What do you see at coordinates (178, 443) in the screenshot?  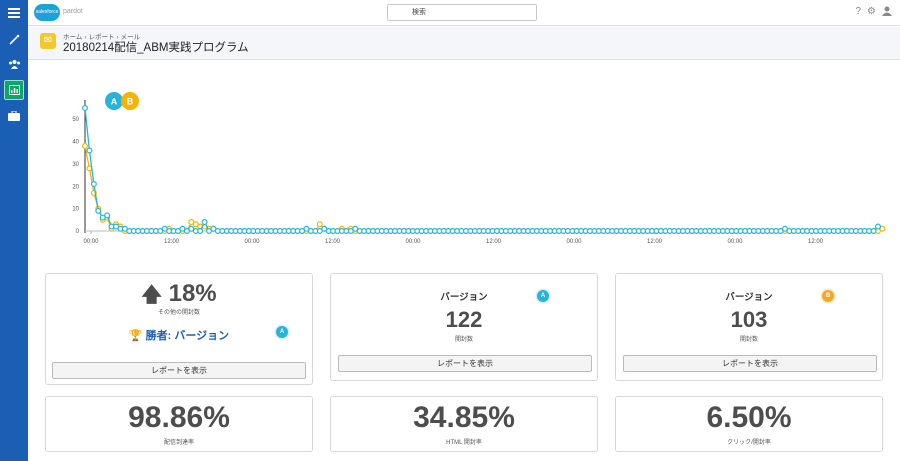 I see `delivery-rate-label: 配信到達率` at bounding box center [178, 443].